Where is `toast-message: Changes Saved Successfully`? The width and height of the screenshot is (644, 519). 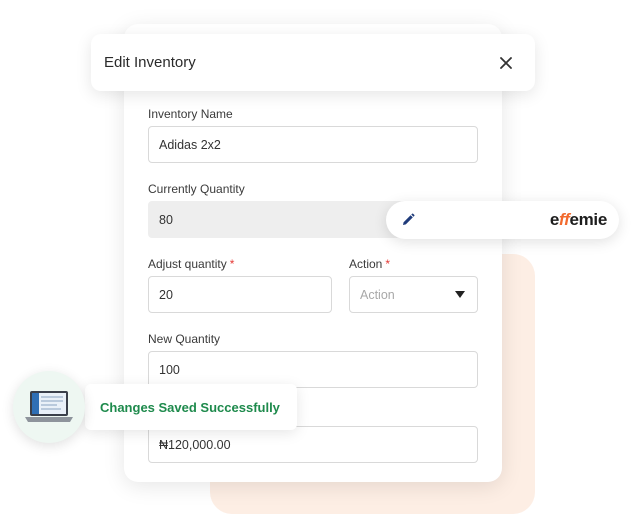 toast-message: Changes Saved Successfully is located at coordinates (190, 407).